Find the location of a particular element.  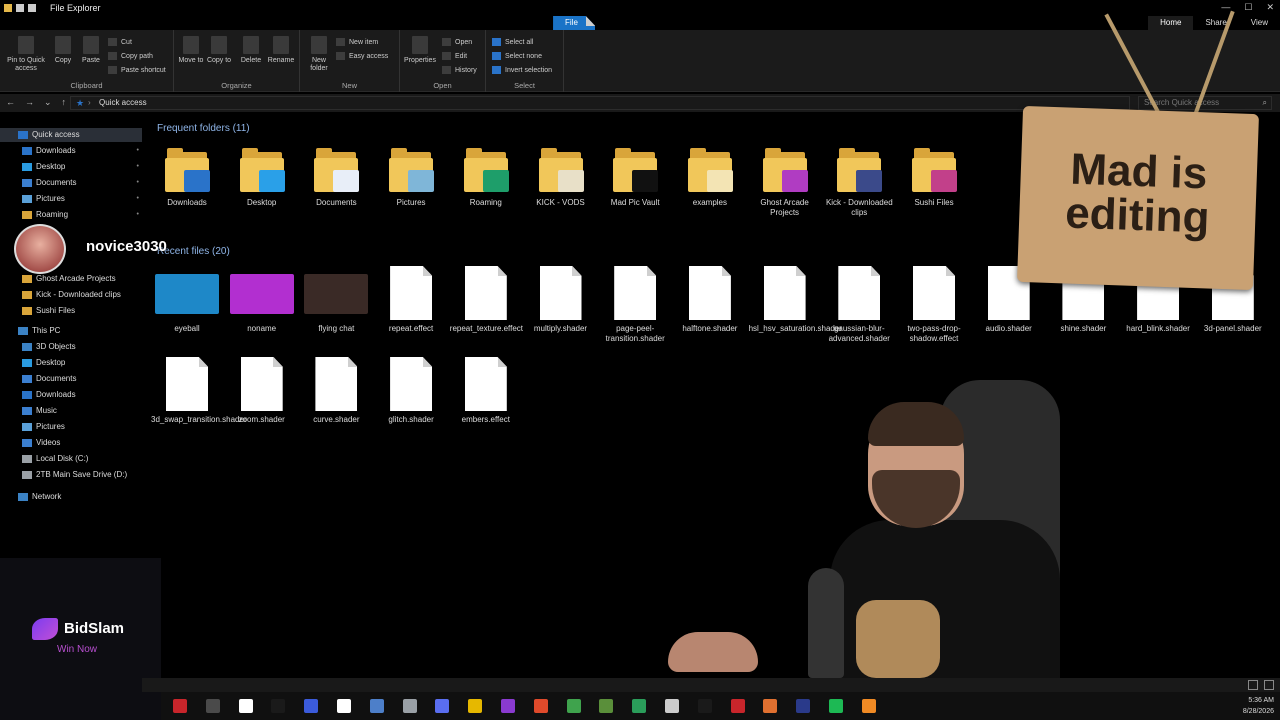

file-tile: 3d_swap_transition.shader is located at coordinates (199, 391).